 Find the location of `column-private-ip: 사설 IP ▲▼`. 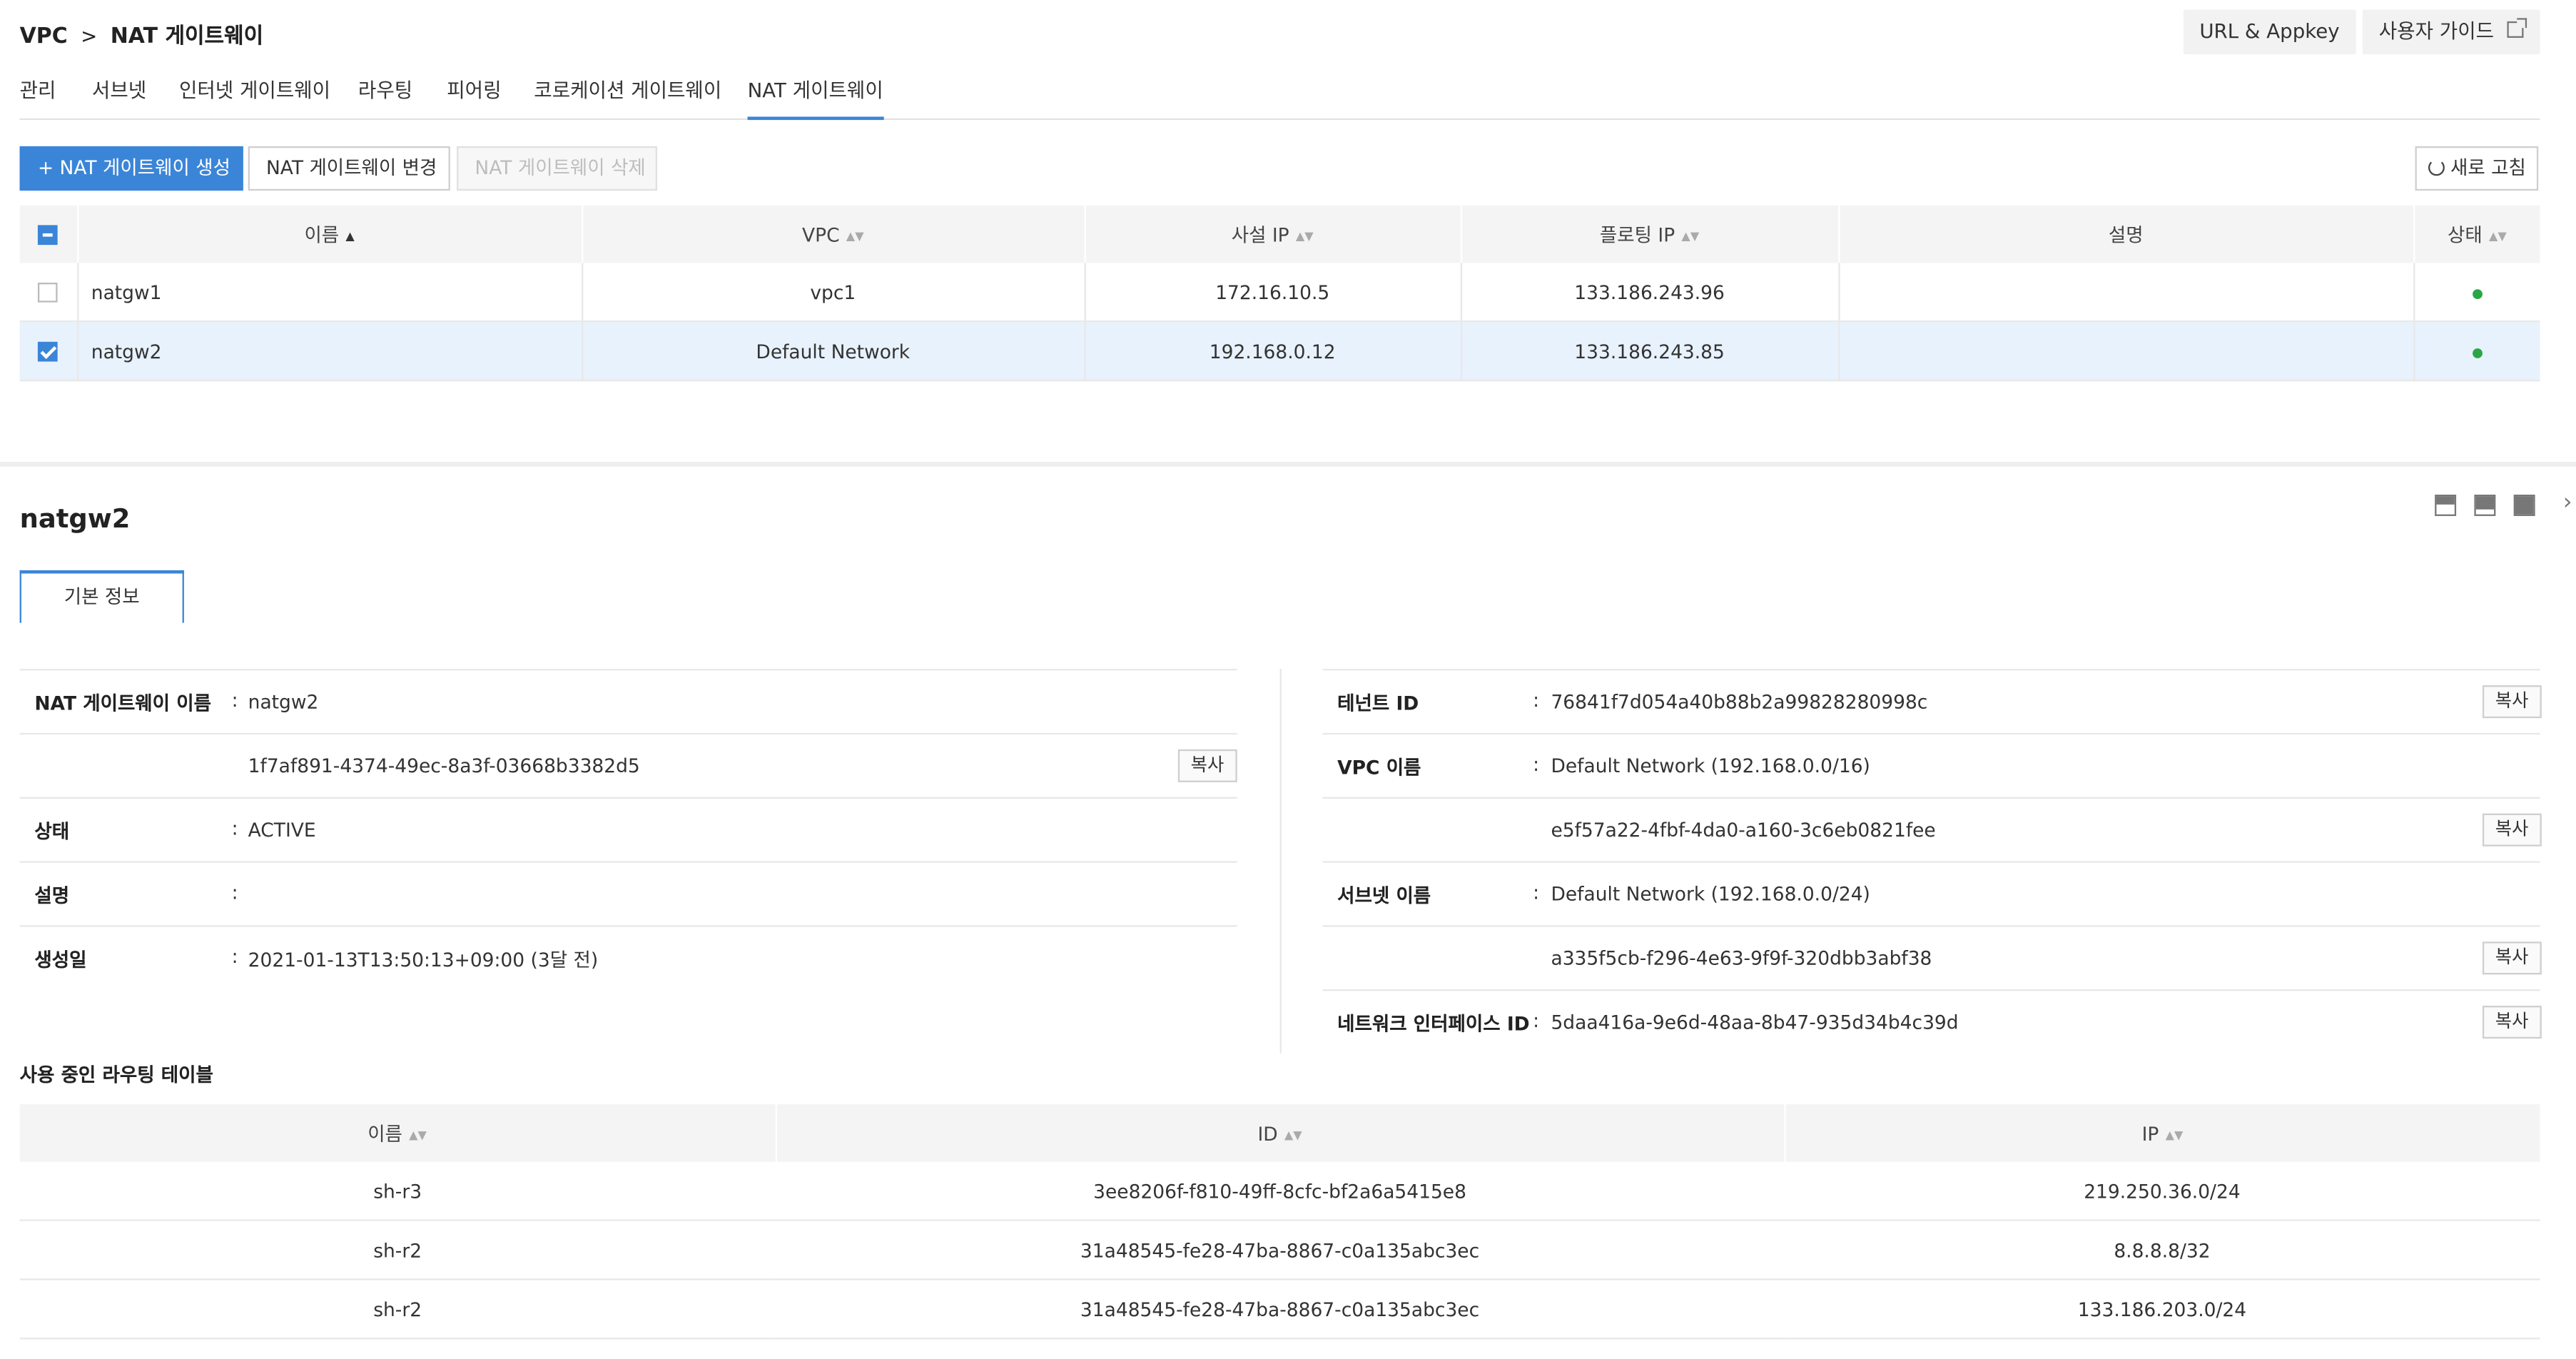

column-private-ip: 사설 IP ▲▼ is located at coordinates (1272, 234).